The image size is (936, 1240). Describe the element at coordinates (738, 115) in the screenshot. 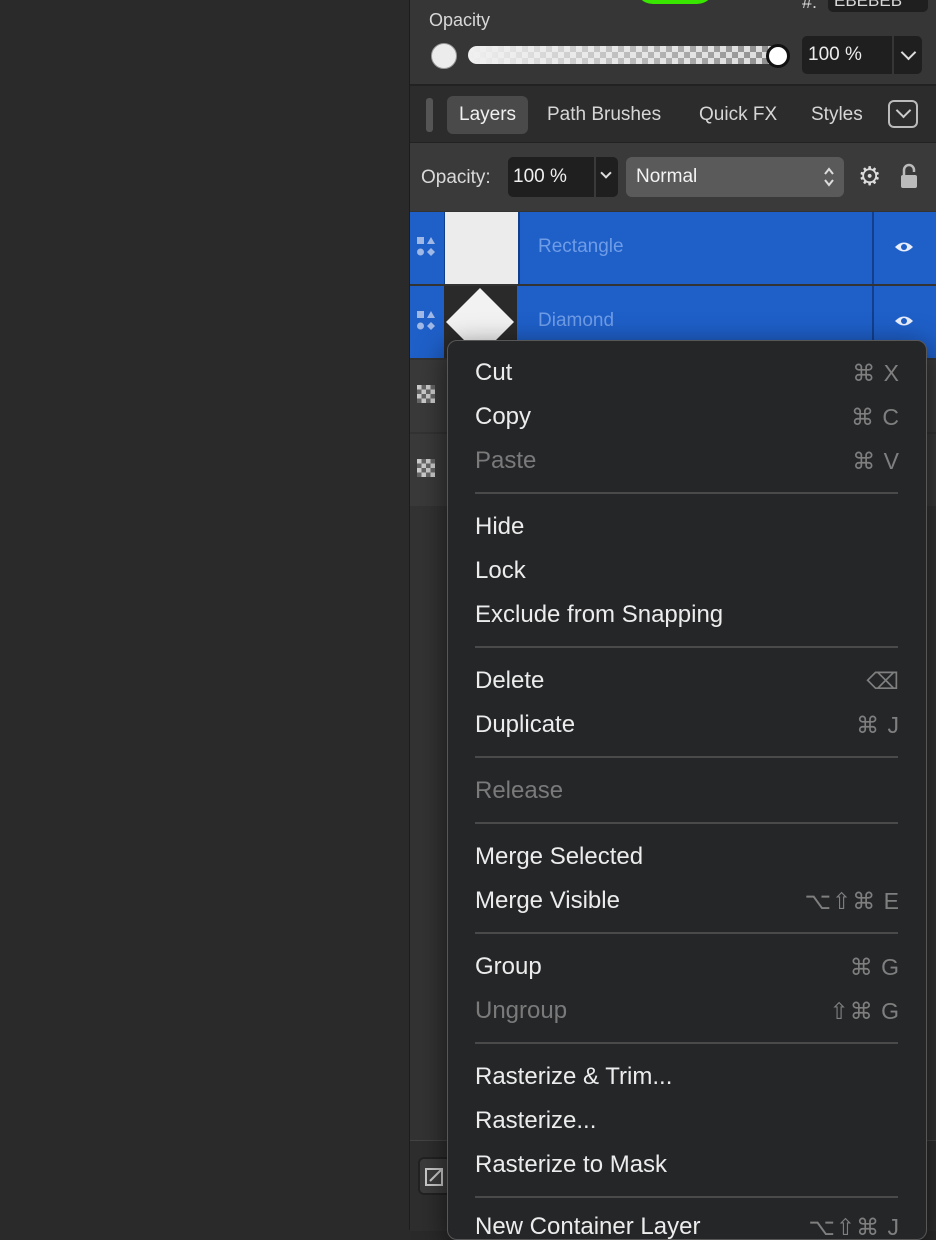

I see `tab-quick-fx: Quick FX` at that location.